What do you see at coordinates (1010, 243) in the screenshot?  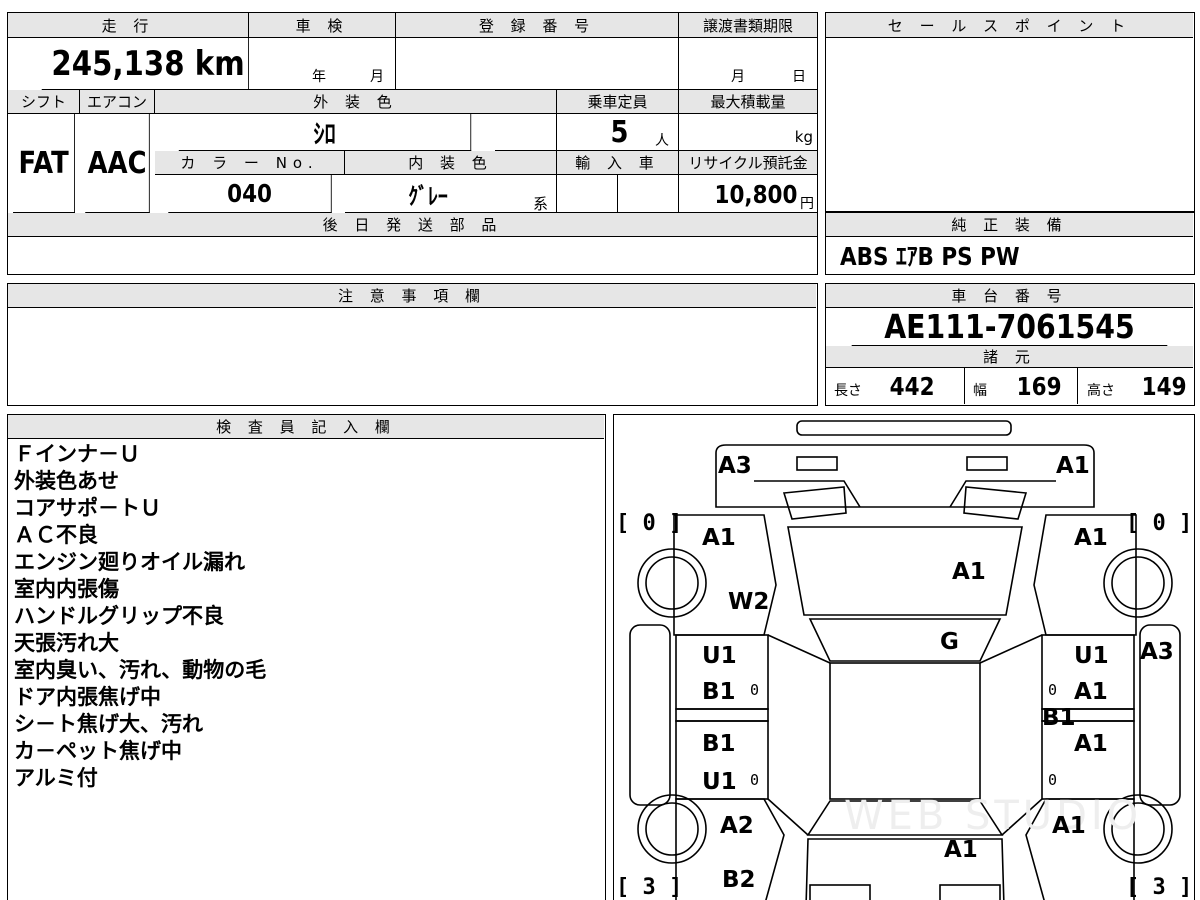 I see `standard-equipment-box: 純 正 装 備 ABS ｴｱB PS PW` at bounding box center [1010, 243].